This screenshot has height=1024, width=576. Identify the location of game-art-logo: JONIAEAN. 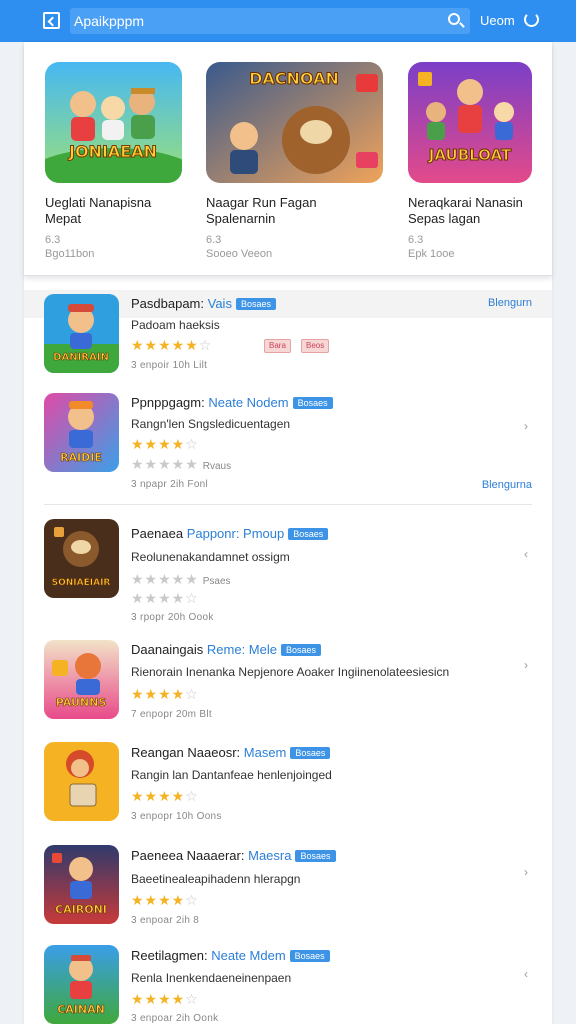
(112, 151).